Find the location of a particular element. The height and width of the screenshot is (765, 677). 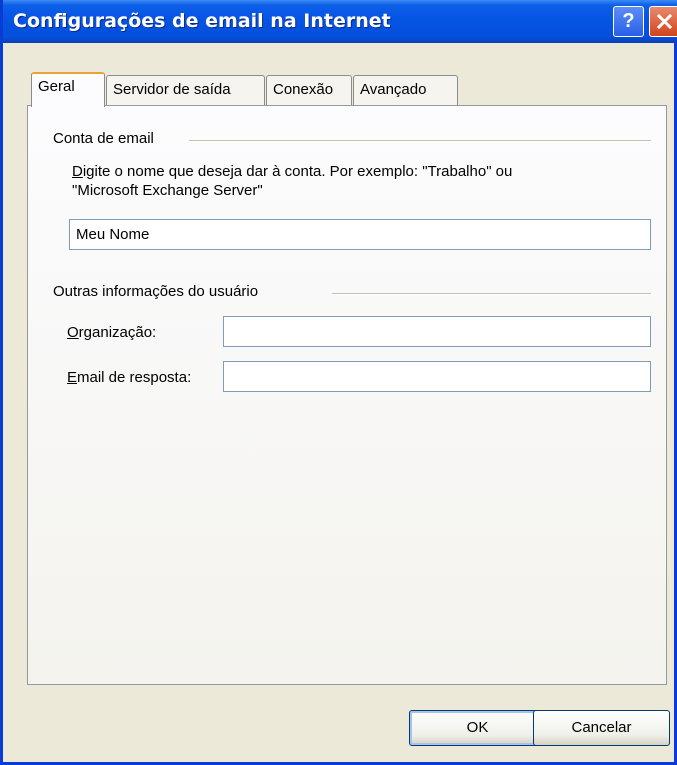

title-bar: Configurações de email na Internet ? is located at coordinates (340, 21).